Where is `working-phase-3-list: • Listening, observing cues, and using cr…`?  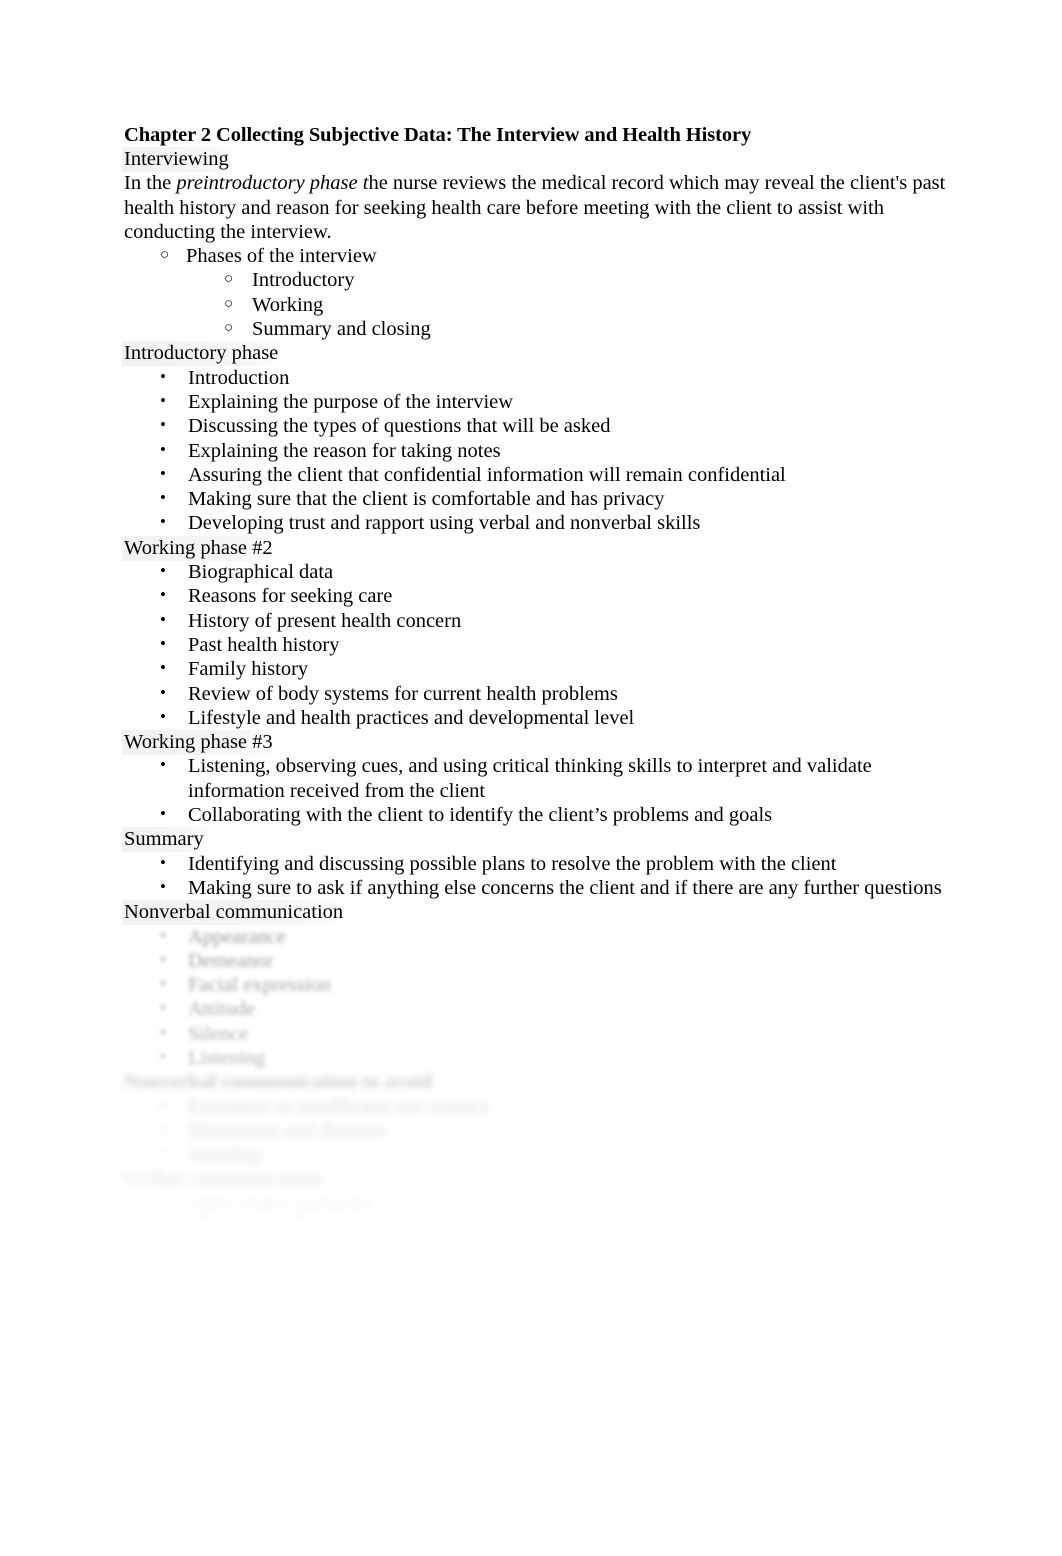
working-phase-3-list: • Listening, observing cues, and using cr… is located at coordinates (539, 790).